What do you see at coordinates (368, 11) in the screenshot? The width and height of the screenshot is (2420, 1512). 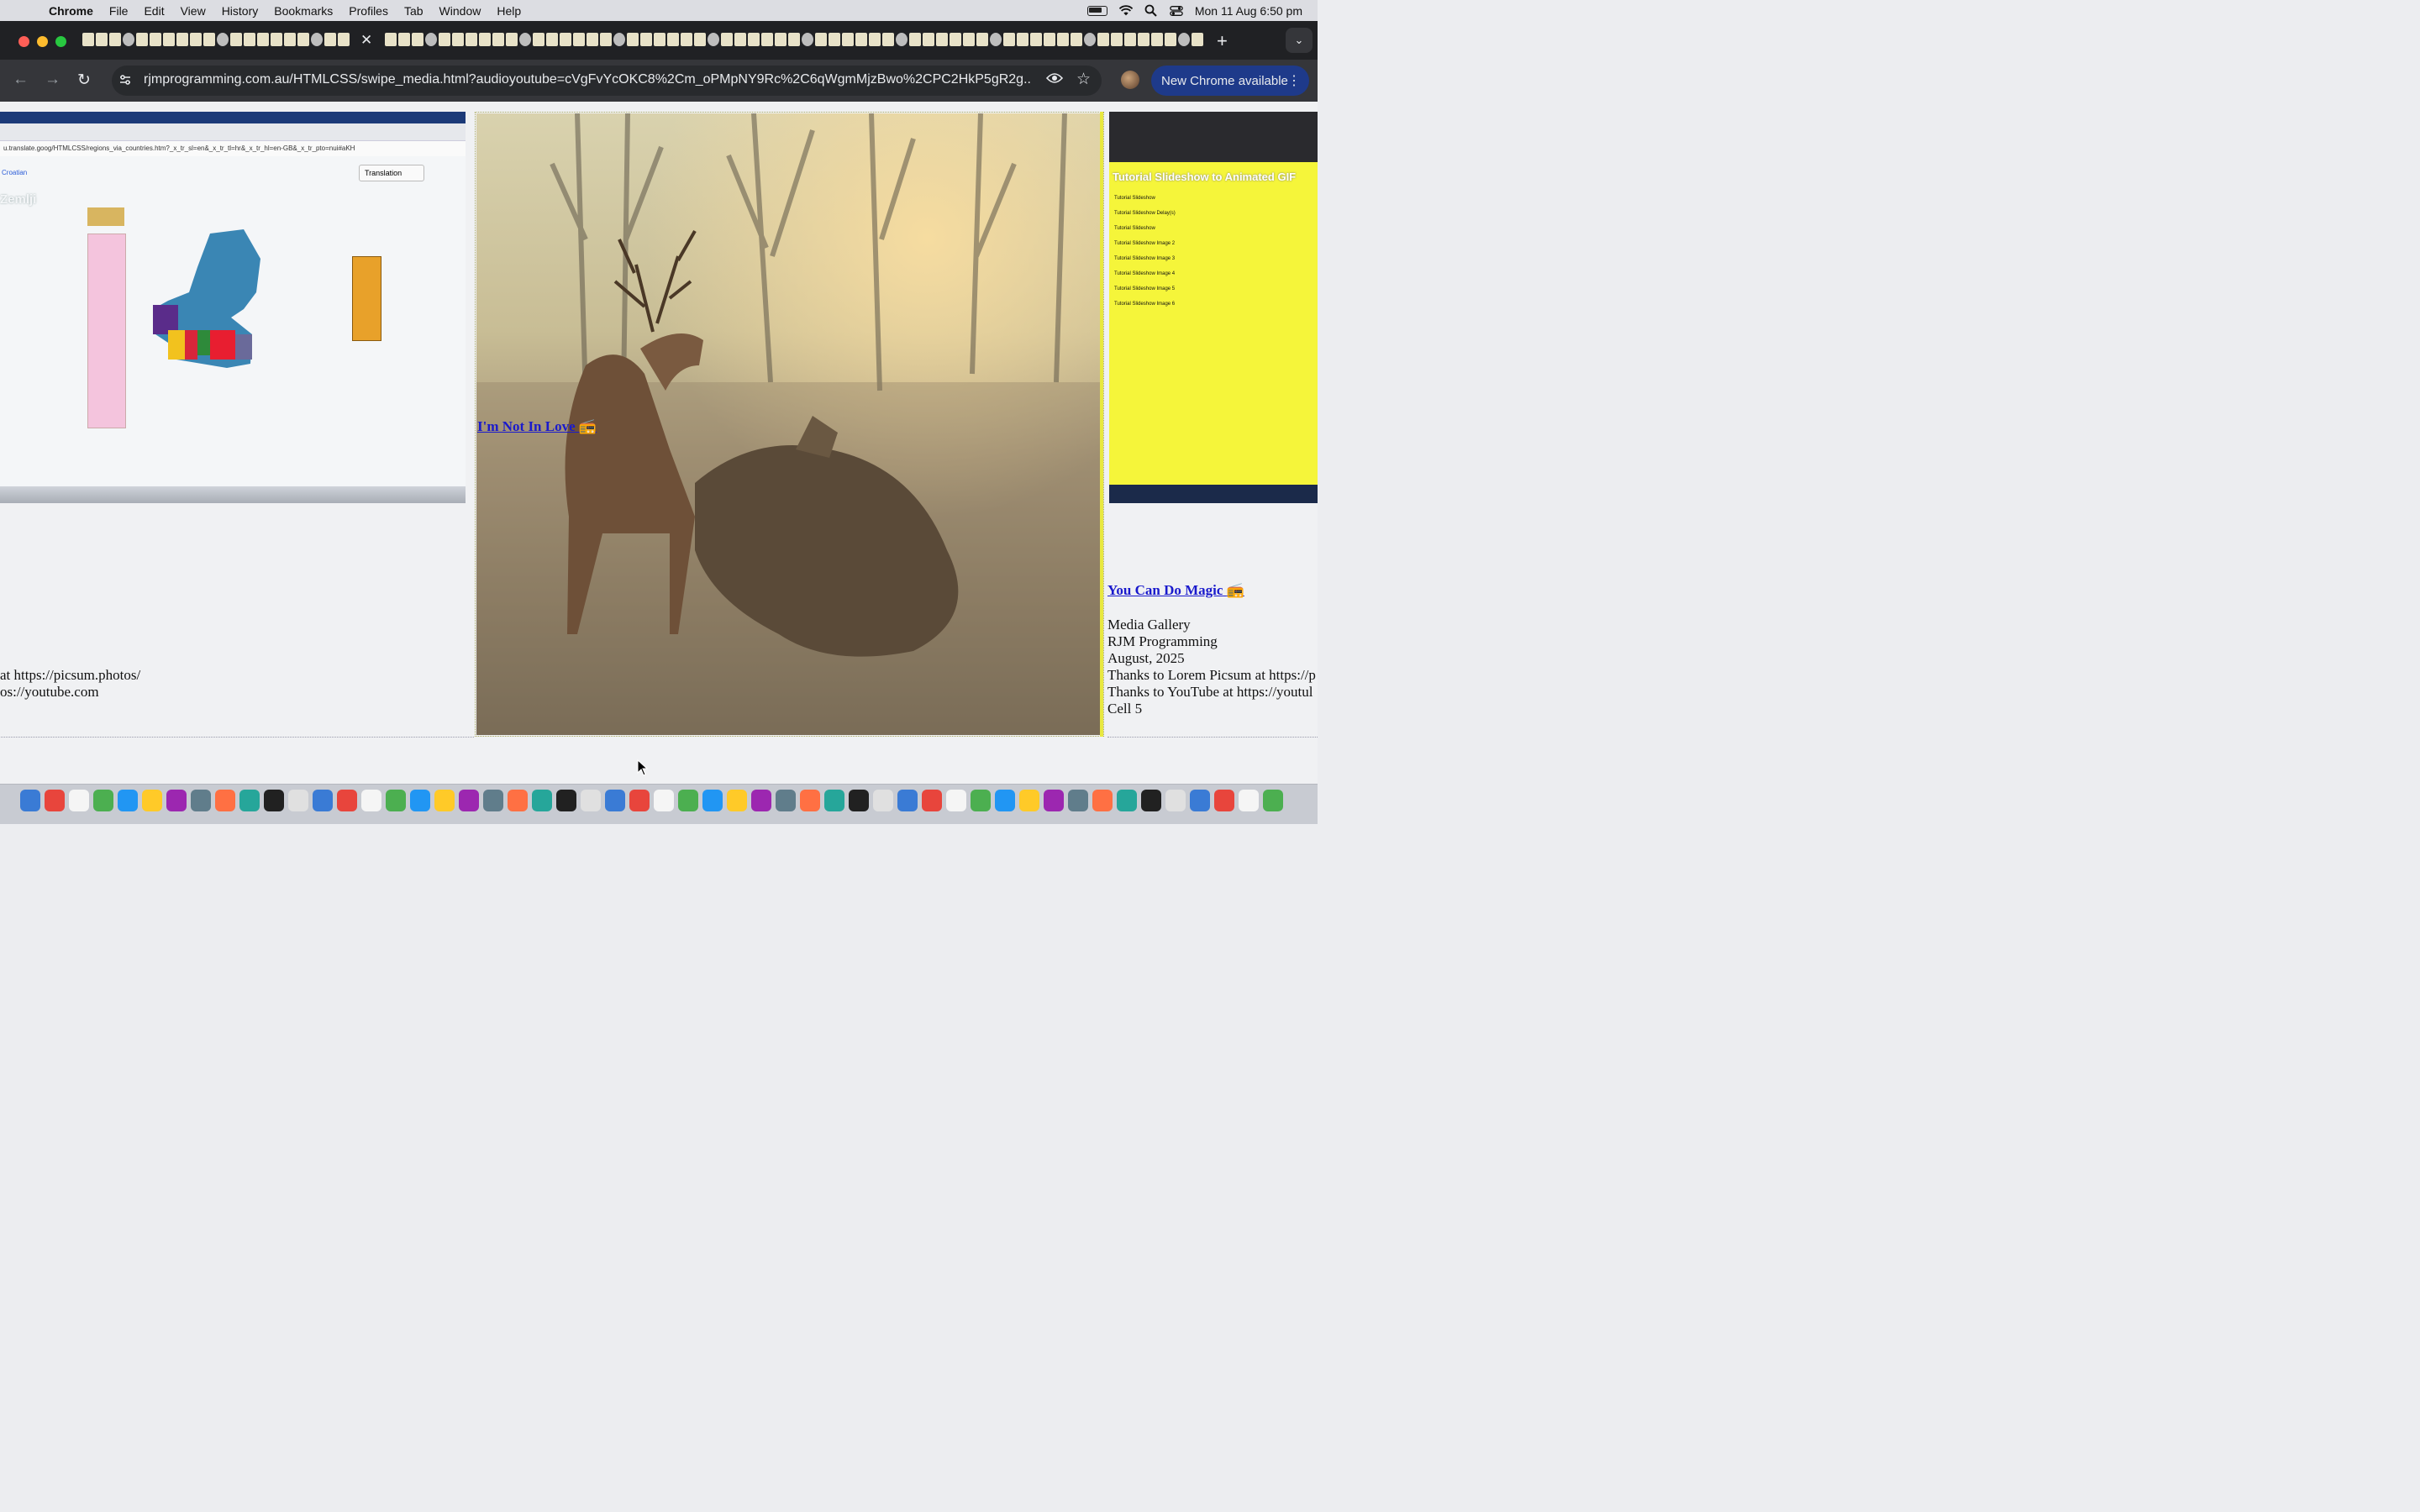 I see `menu-profiles: Profiles` at bounding box center [368, 11].